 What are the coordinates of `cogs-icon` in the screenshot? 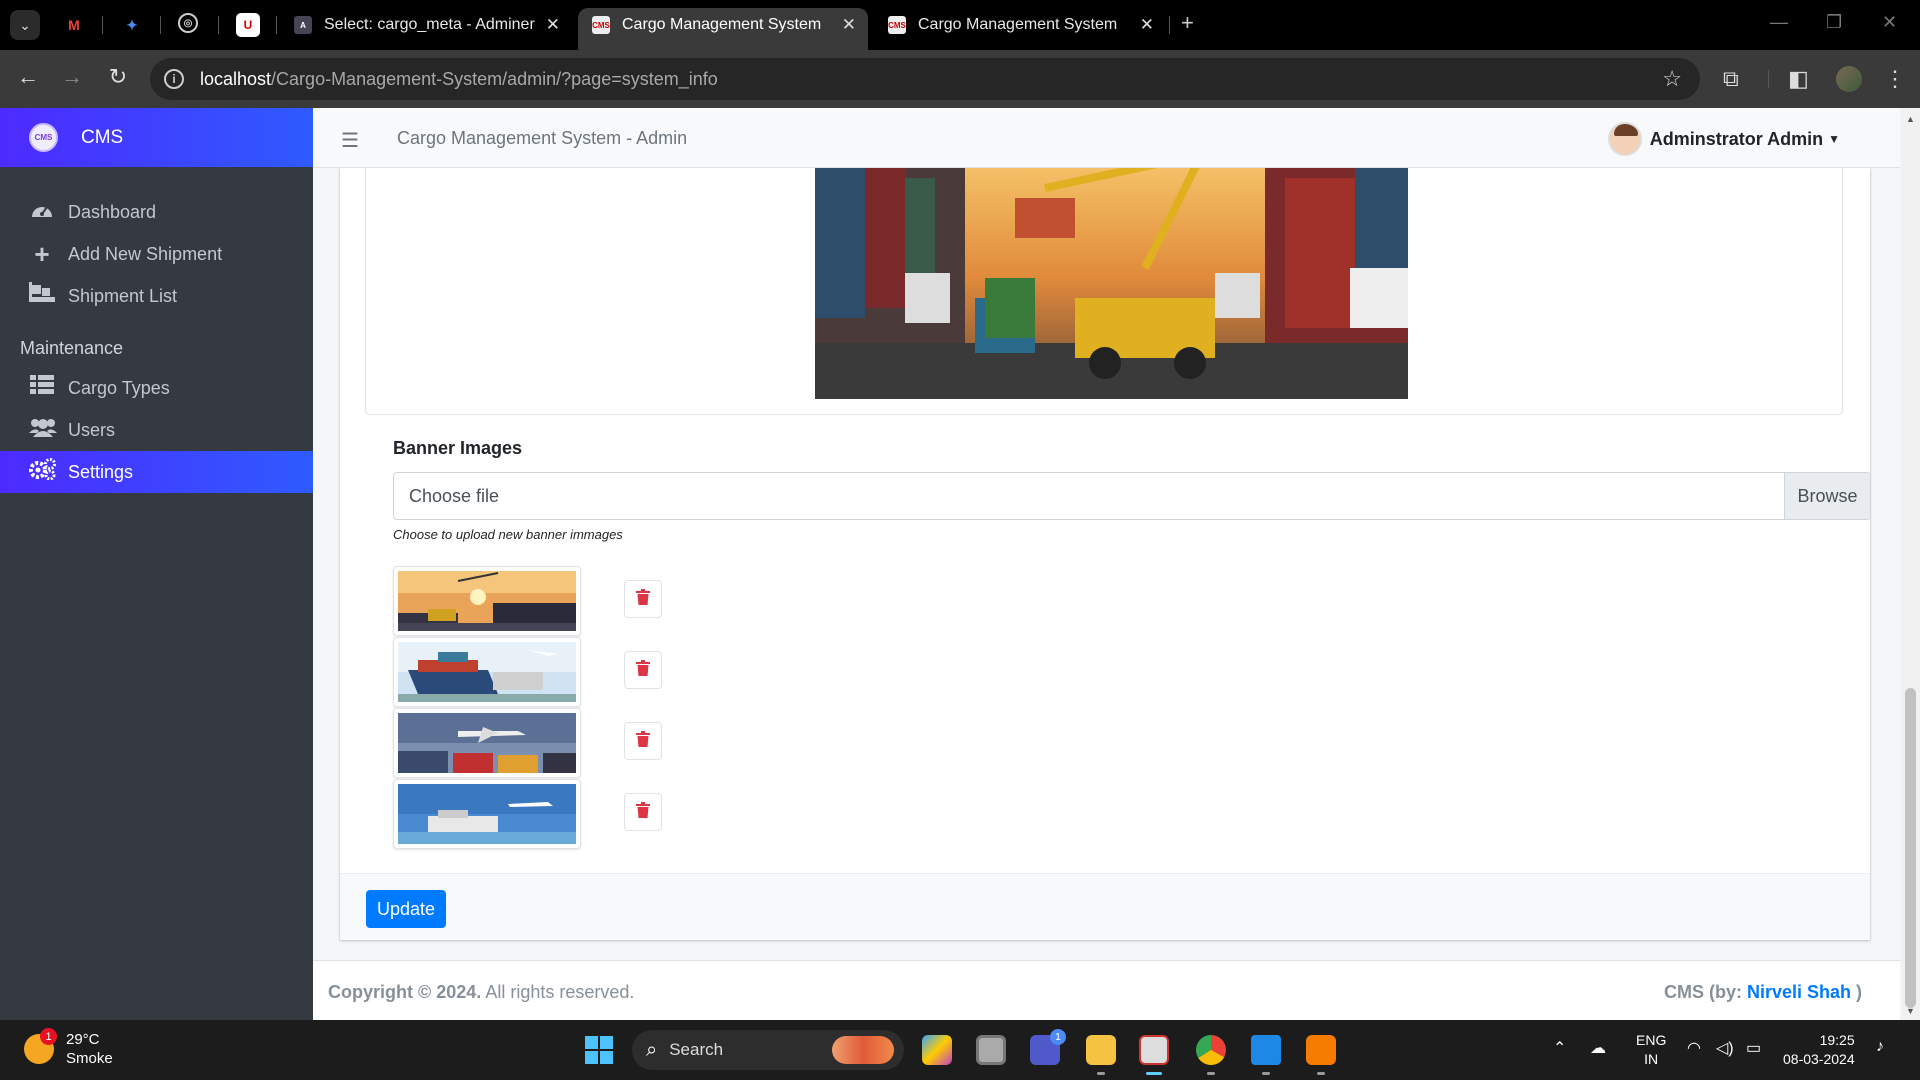 It's located at (42, 472).